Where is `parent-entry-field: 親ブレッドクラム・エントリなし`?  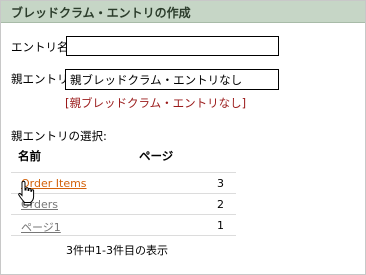
parent-entry-field: 親ブレッドクラム・エントリなし is located at coordinates (172, 79).